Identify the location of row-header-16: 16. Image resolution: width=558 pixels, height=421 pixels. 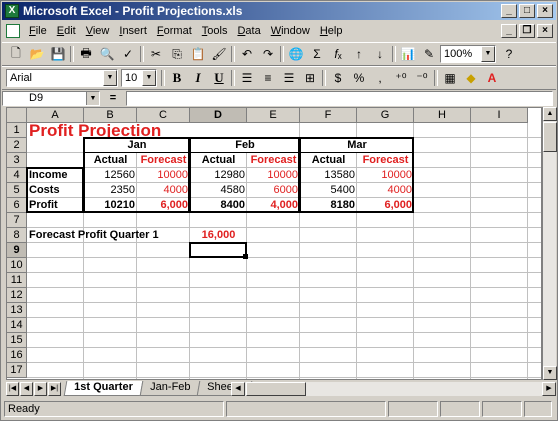
(17, 355).